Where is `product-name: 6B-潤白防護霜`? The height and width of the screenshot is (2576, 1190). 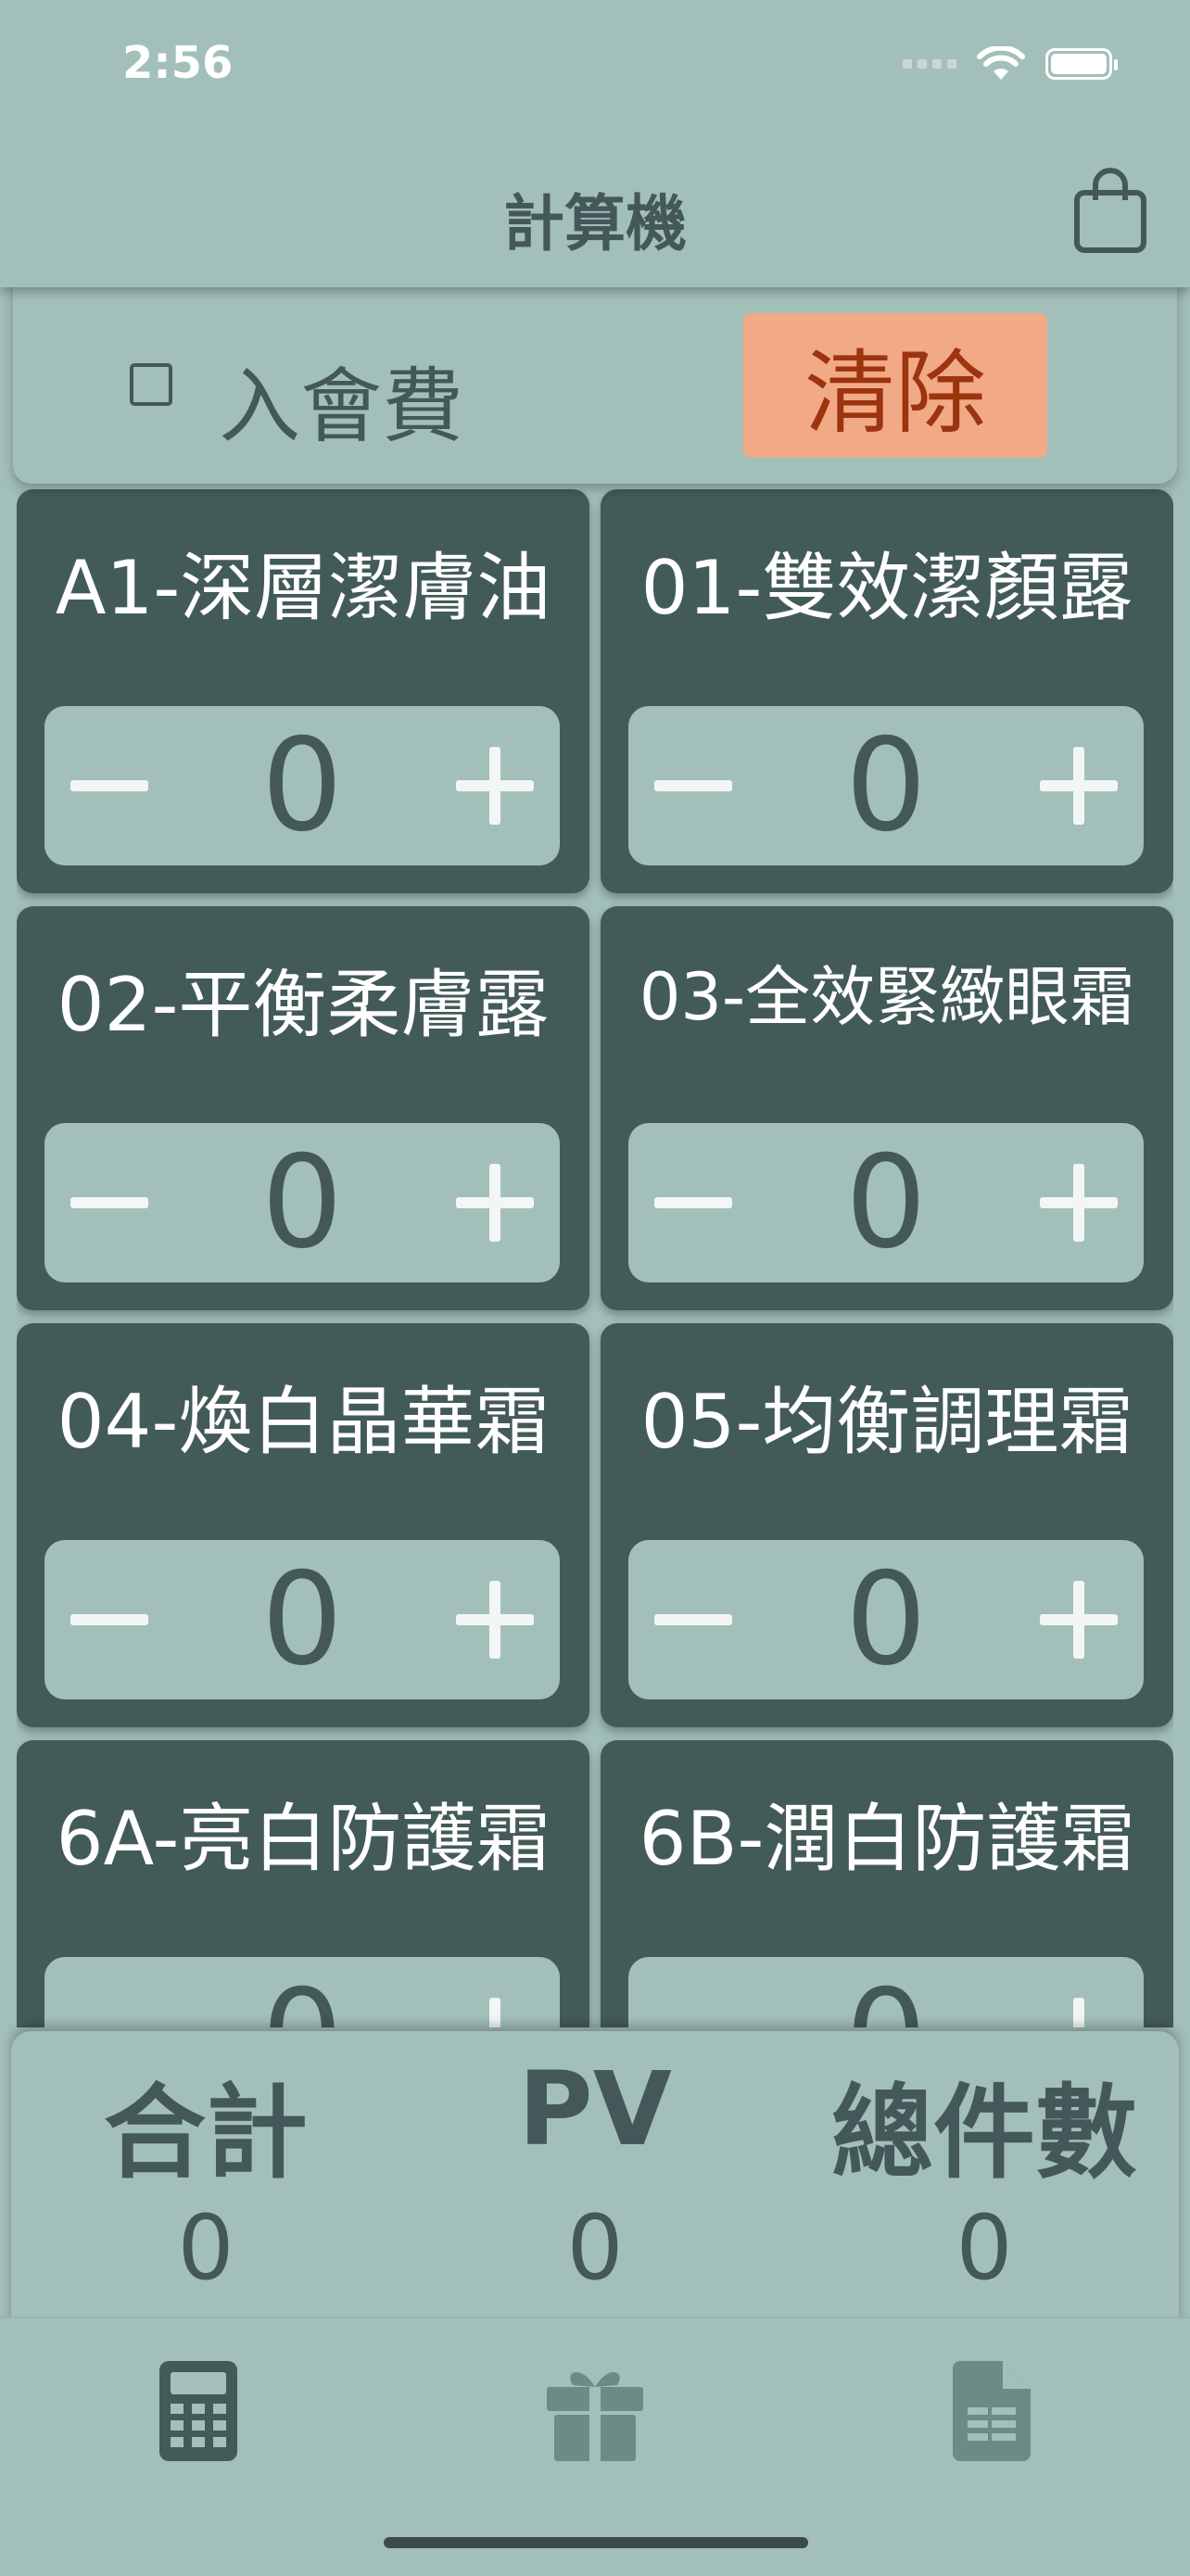 product-name: 6B-潤白防護霜 is located at coordinates (887, 1839).